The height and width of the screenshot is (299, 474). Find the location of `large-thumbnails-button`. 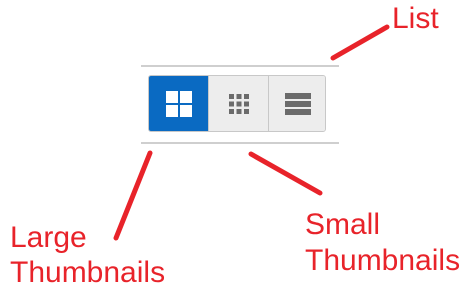

large-thumbnails-button is located at coordinates (178, 103).